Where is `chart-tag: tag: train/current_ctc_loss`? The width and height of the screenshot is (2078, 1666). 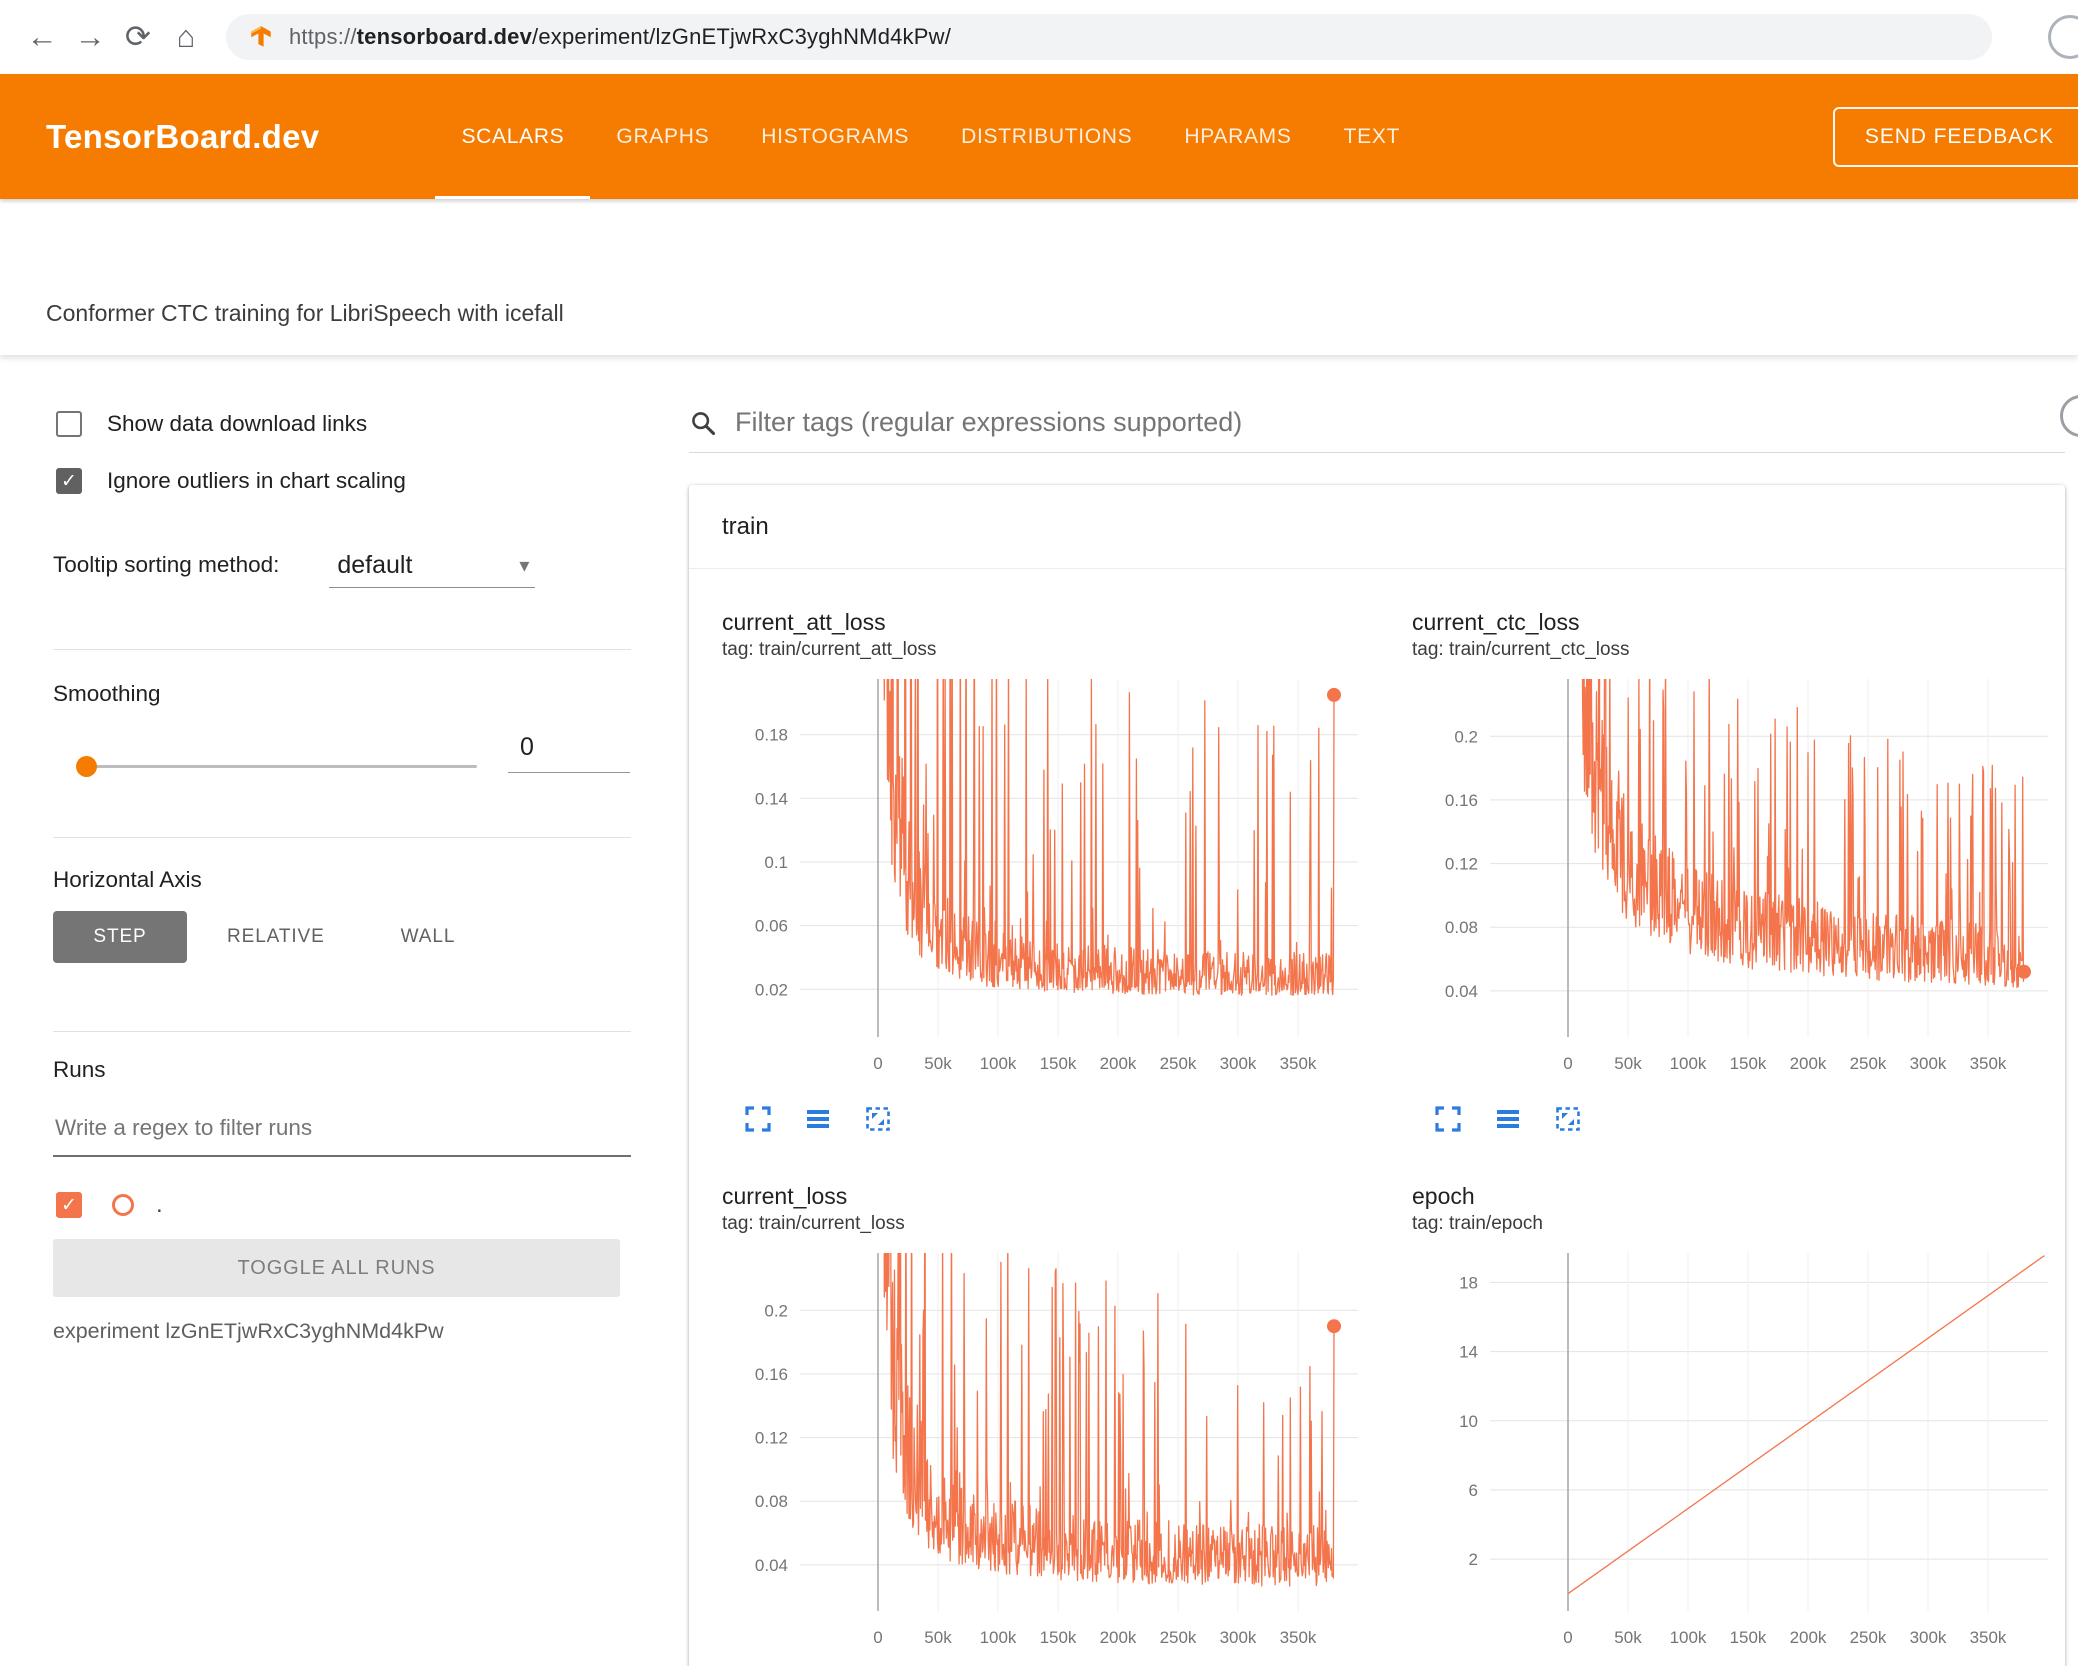 chart-tag: tag: train/current_ctc_loss is located at coordinates (1521, 649).